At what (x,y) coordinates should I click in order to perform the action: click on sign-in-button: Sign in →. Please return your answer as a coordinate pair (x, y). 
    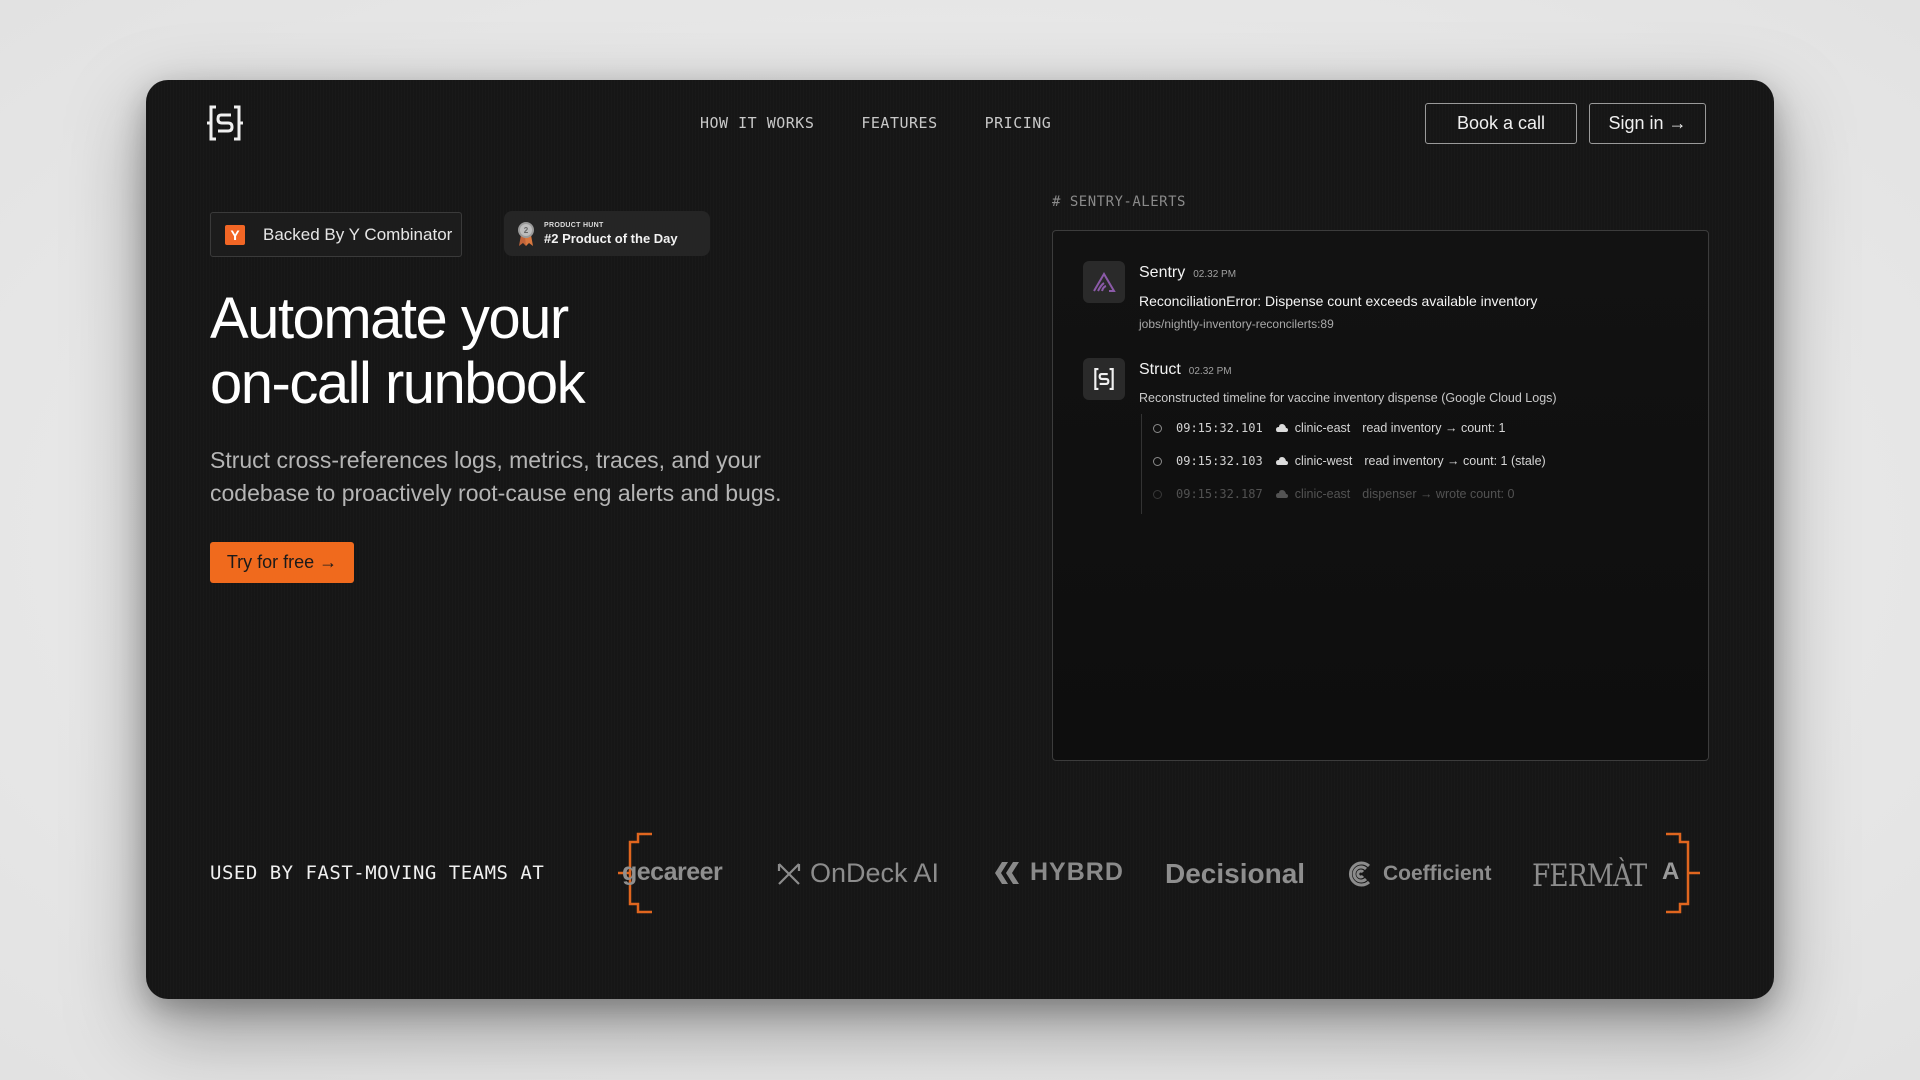
    Looking at the image, I should click on (1647, 123).